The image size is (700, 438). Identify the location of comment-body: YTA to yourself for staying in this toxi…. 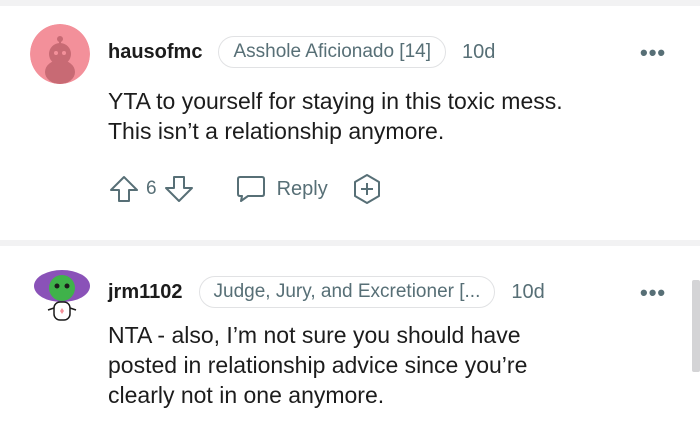
(335, 116).